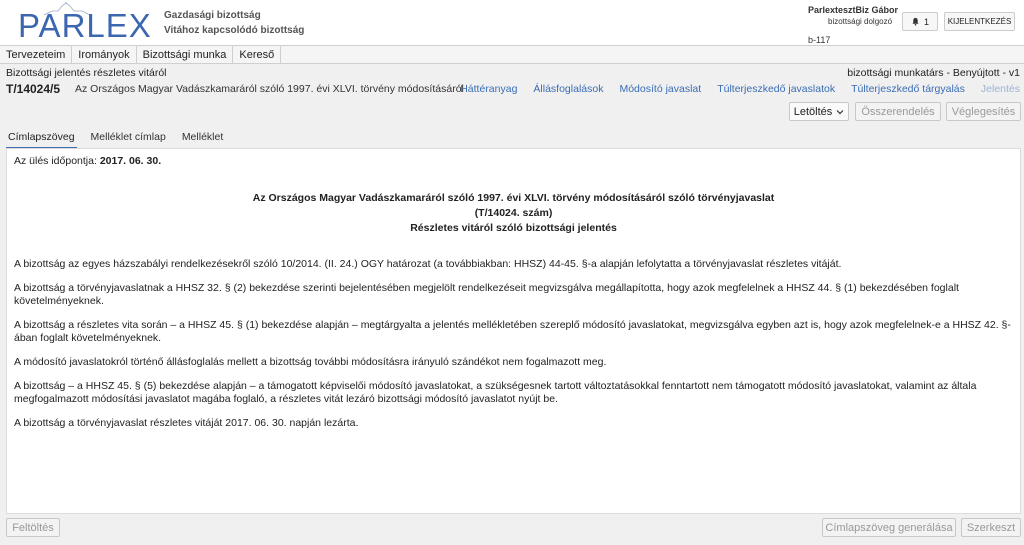 The height and width of the screenshot is (545, 1024). Describe the element at coordinates (257, 54) in the screenshot. I see `menu-item-search: Kereső` at that location.